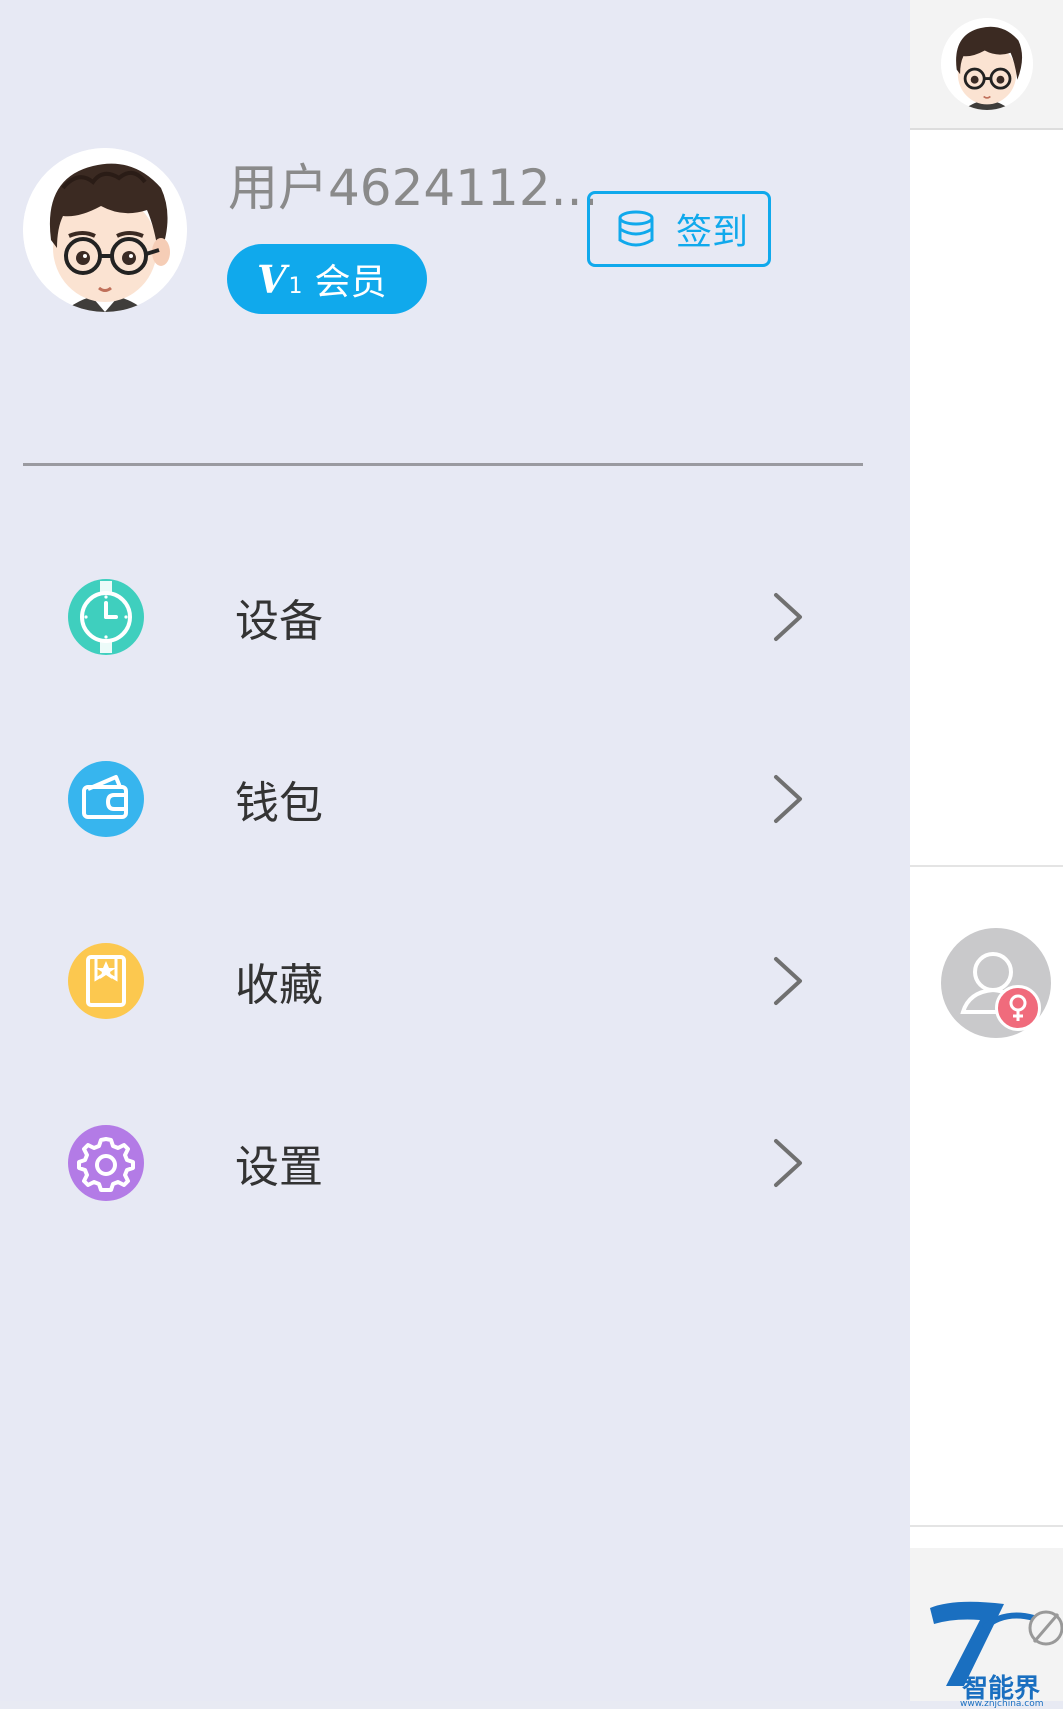  Describe the element at coordinates (636, 228) in the screenshot. I see `coin-stack-icon` at that location.